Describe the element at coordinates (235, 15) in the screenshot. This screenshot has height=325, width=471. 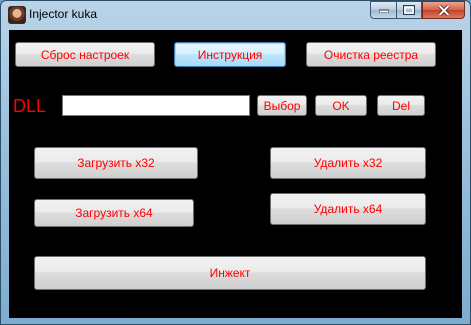
I see `title-bar: Injector kuka` at that location.